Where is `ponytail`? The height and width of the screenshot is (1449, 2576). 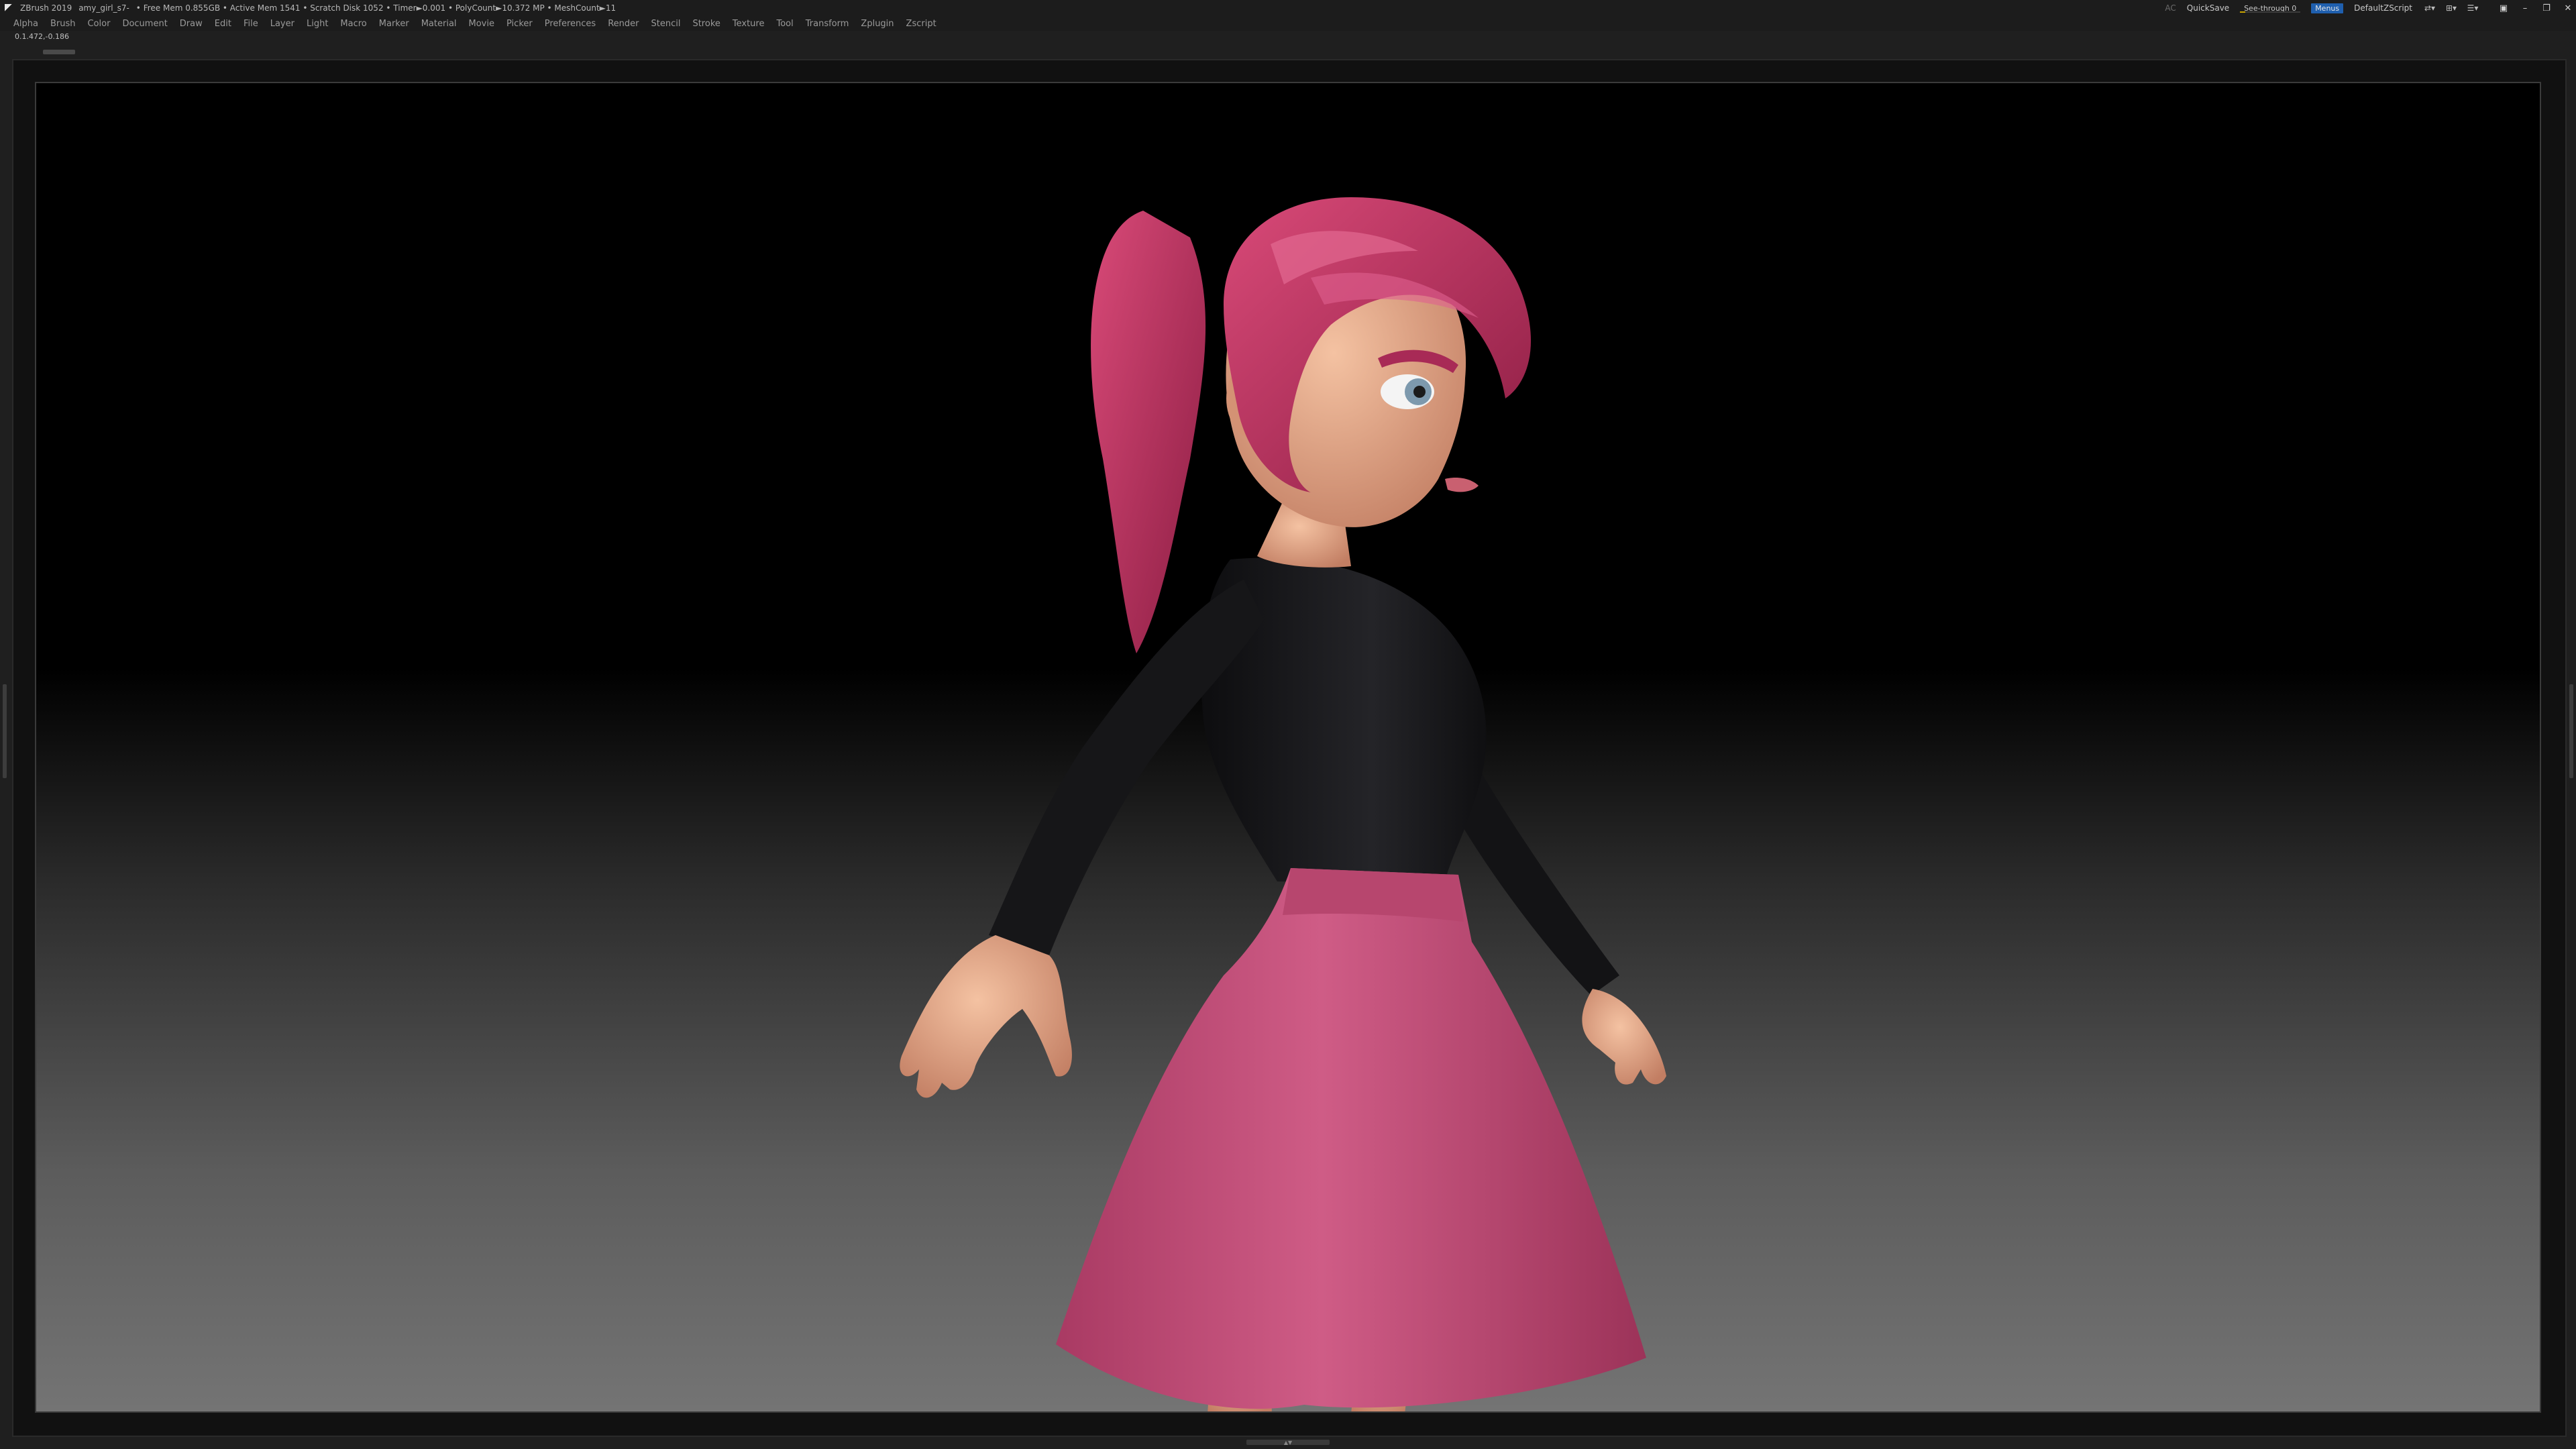
ponytail is located at coordinates (1148, 432).